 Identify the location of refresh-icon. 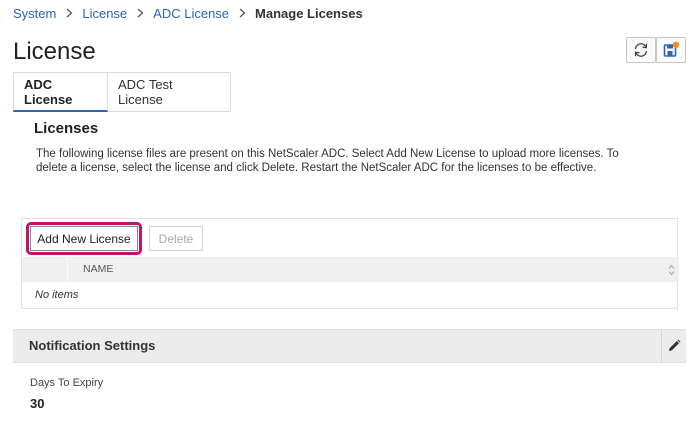
(641, 50).